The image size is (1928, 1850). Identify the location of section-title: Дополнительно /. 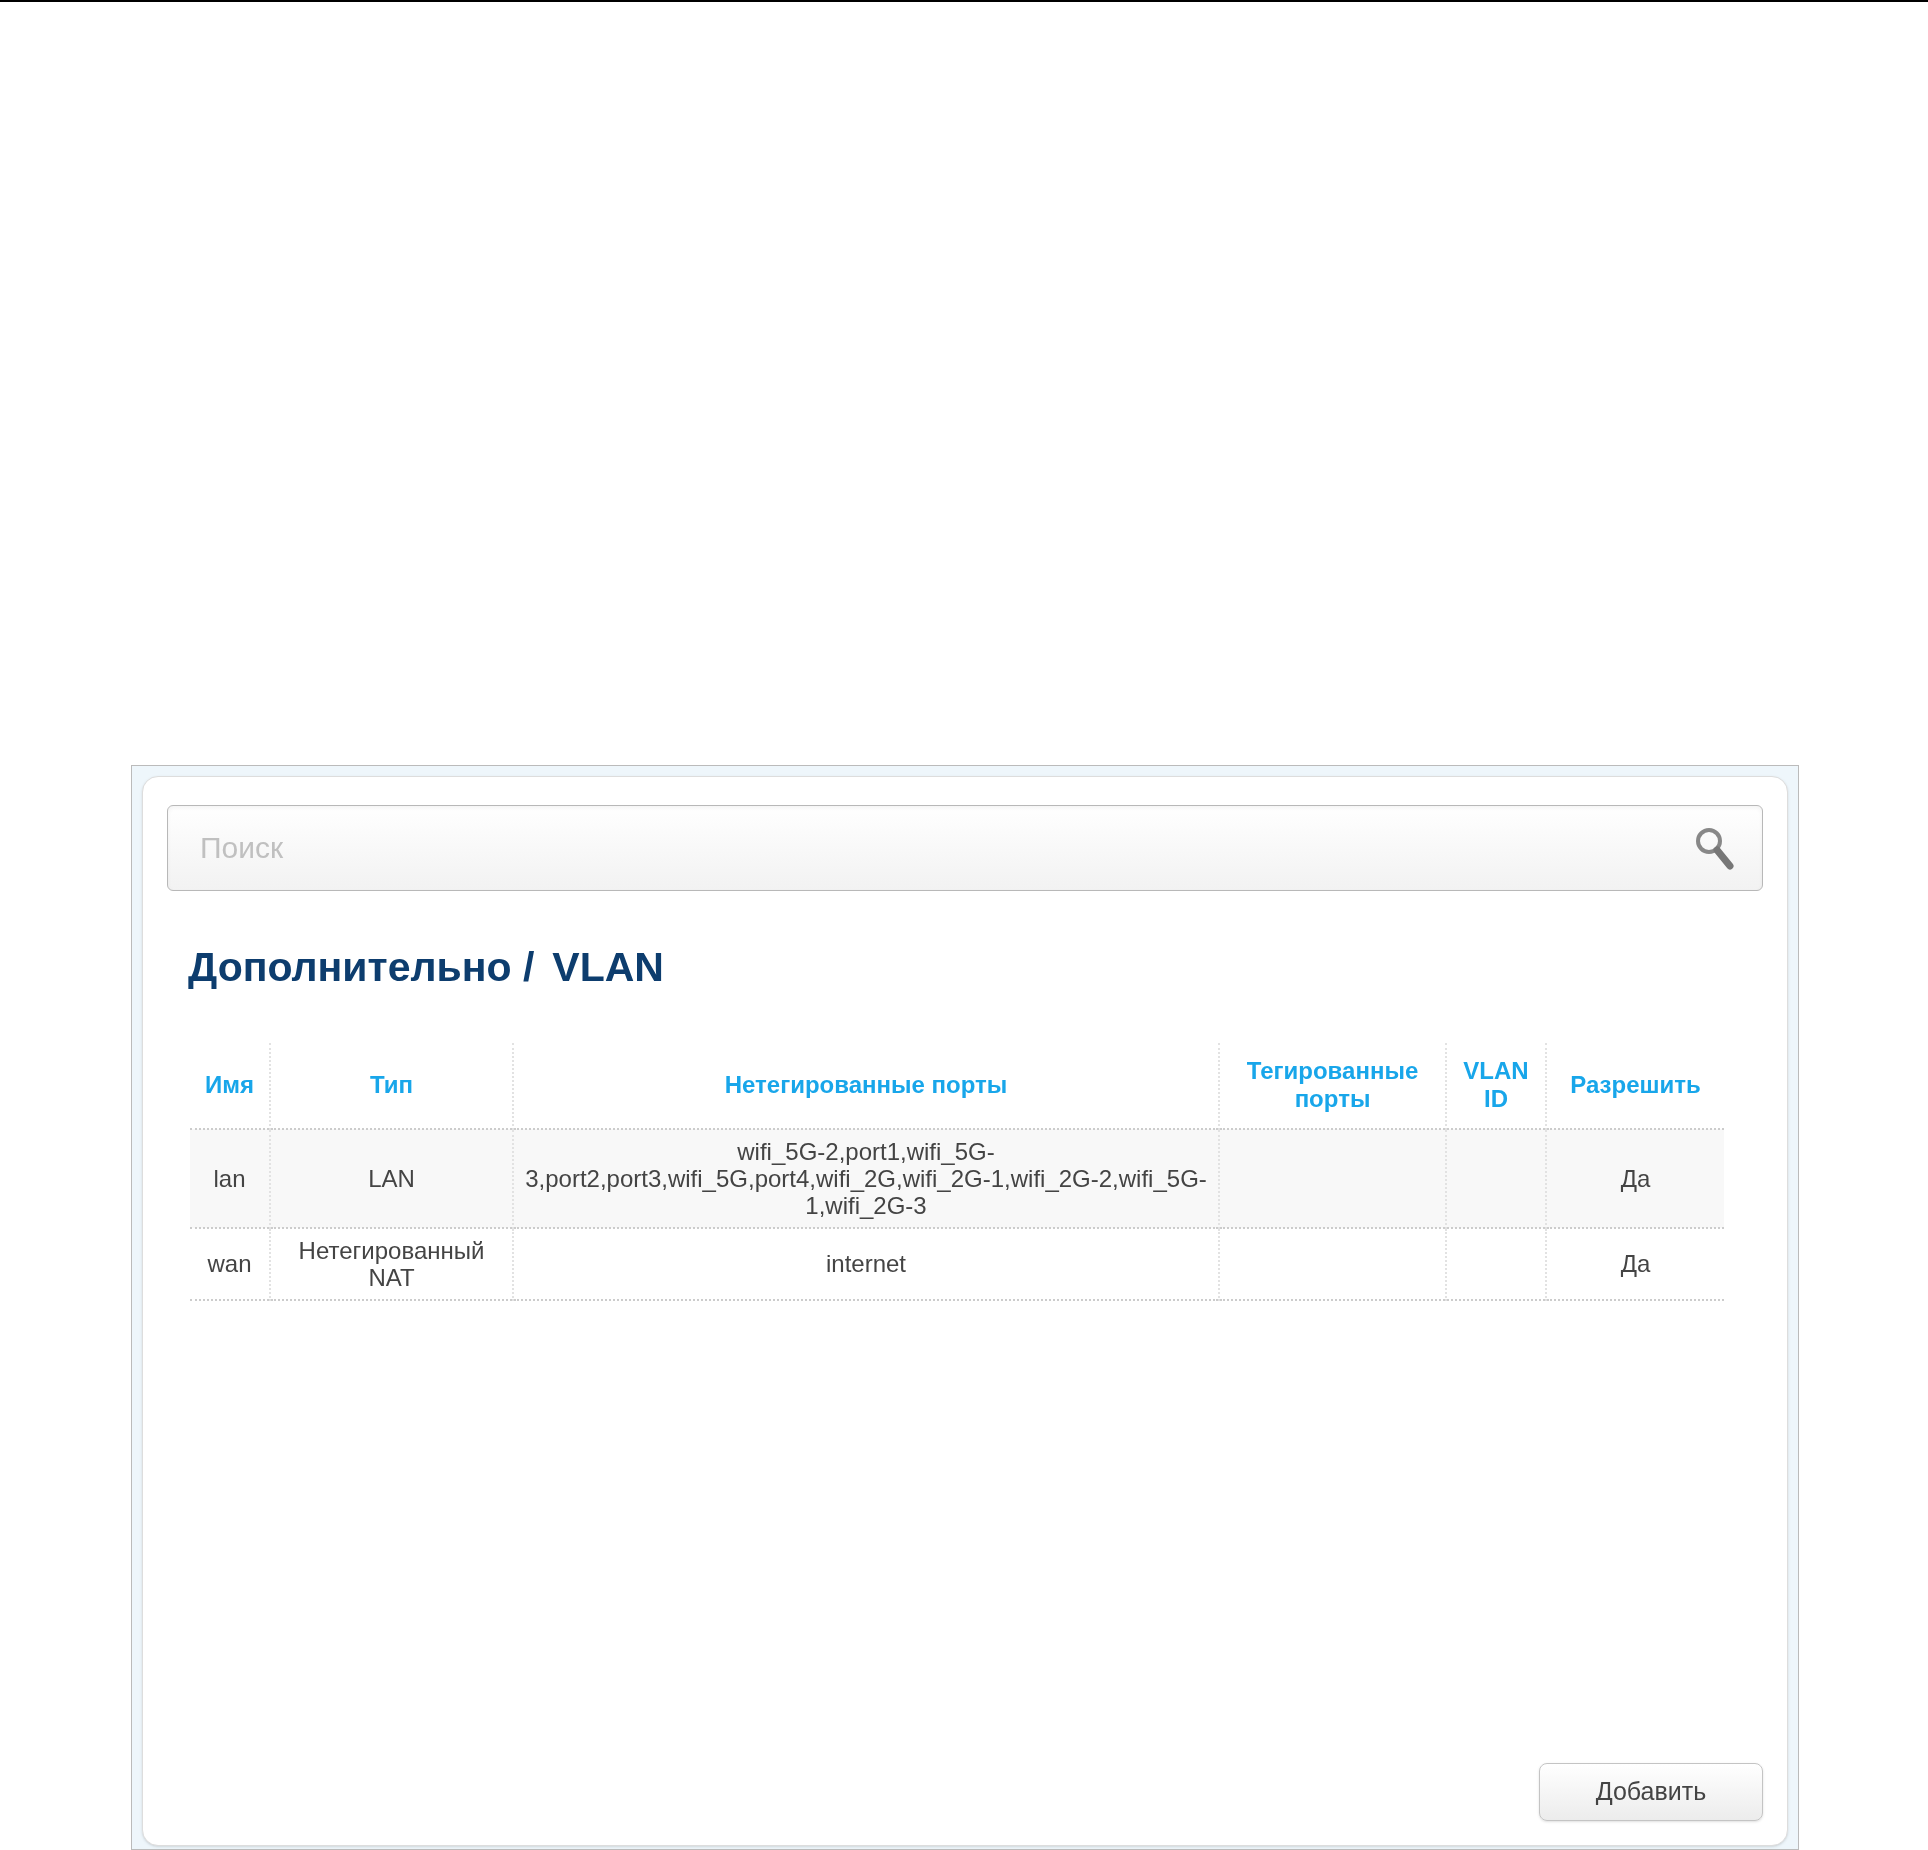
(361, 967).